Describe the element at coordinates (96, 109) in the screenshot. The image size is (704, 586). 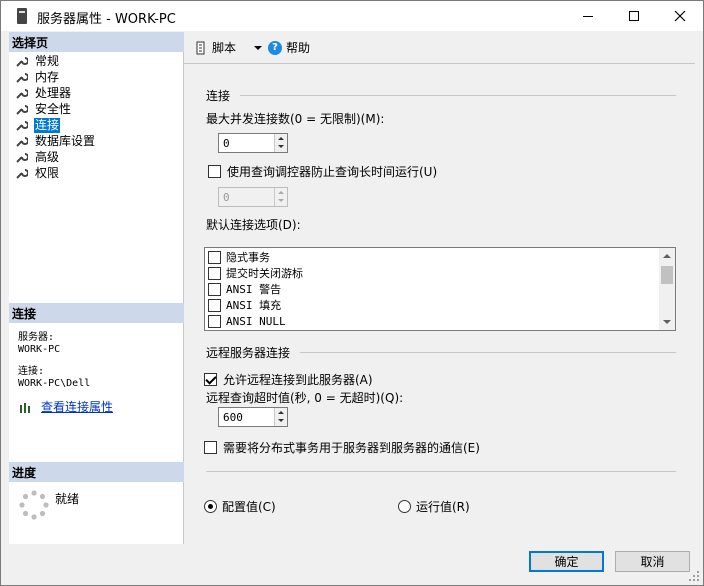
I see `sidebar-item-security: 安全性` at that location.